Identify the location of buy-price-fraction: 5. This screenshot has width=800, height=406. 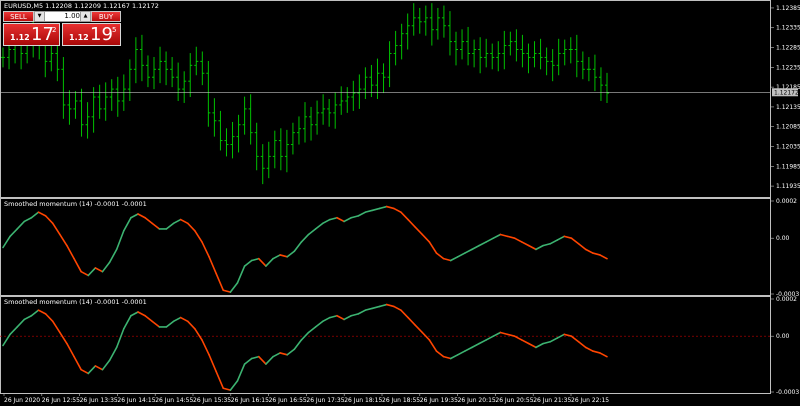
(114, 30).